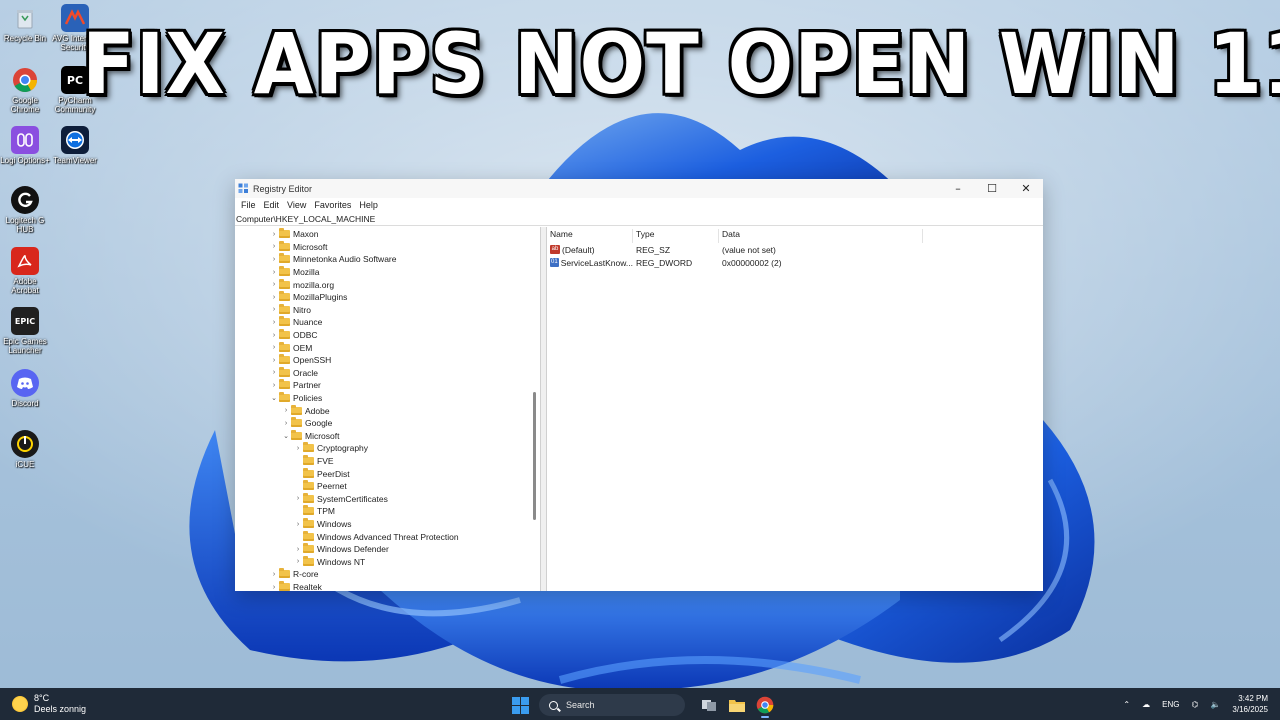  Describe the element at coordinates (319, 423) in the screenshot. I see `tree-key-label: Google` at that location.